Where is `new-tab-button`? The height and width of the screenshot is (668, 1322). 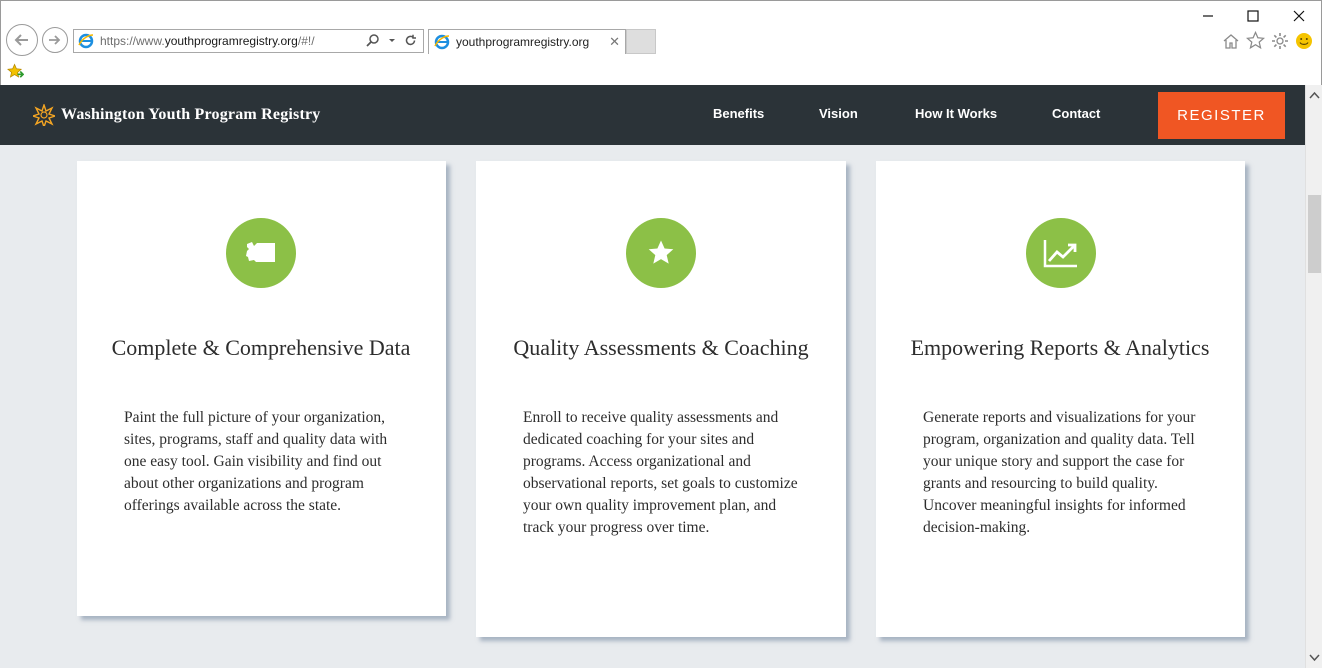
new-tab-button is located at coordinates (641, 41).